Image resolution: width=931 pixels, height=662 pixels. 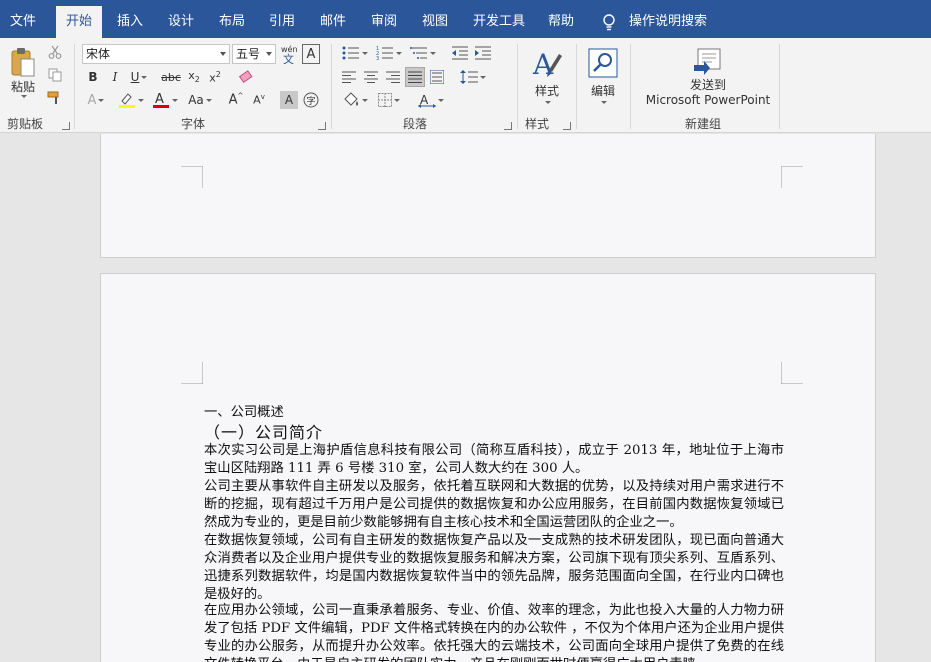 I want to click on align-right-icon, so click(x=393, y=77).